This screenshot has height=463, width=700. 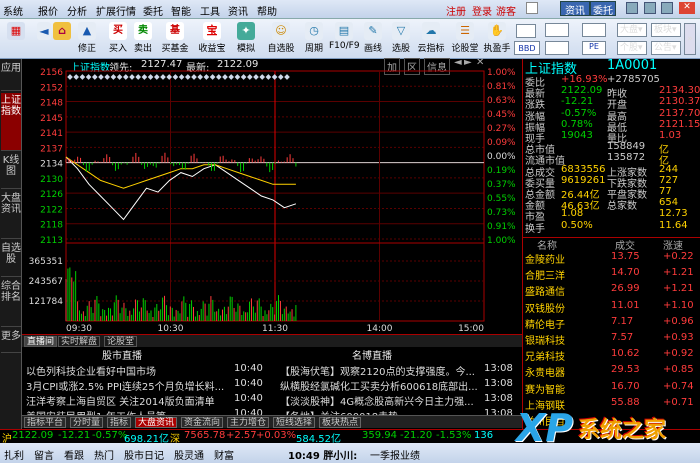 What do you see at coordinates (465, 39) in the screenshot?
I see `forum-button: ☰ 论股堂` at bounding box center [465, 39].